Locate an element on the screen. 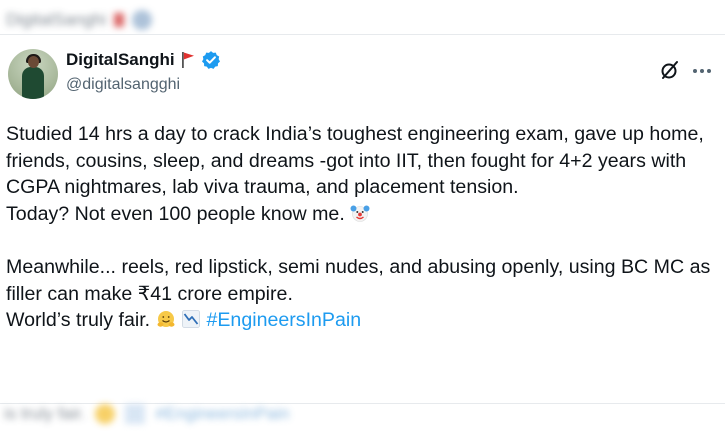 The height and width of the screenshot is (445, 725). blurred-hashtag: #EngineersInPain is located at coordinates (222, 413).